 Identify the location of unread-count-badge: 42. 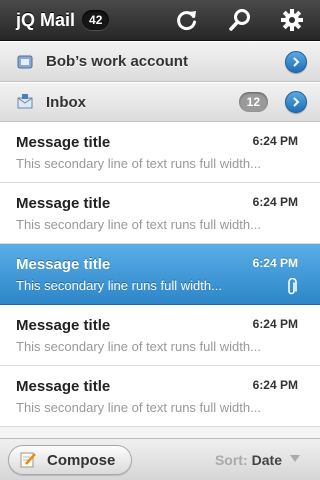
(96, 20).